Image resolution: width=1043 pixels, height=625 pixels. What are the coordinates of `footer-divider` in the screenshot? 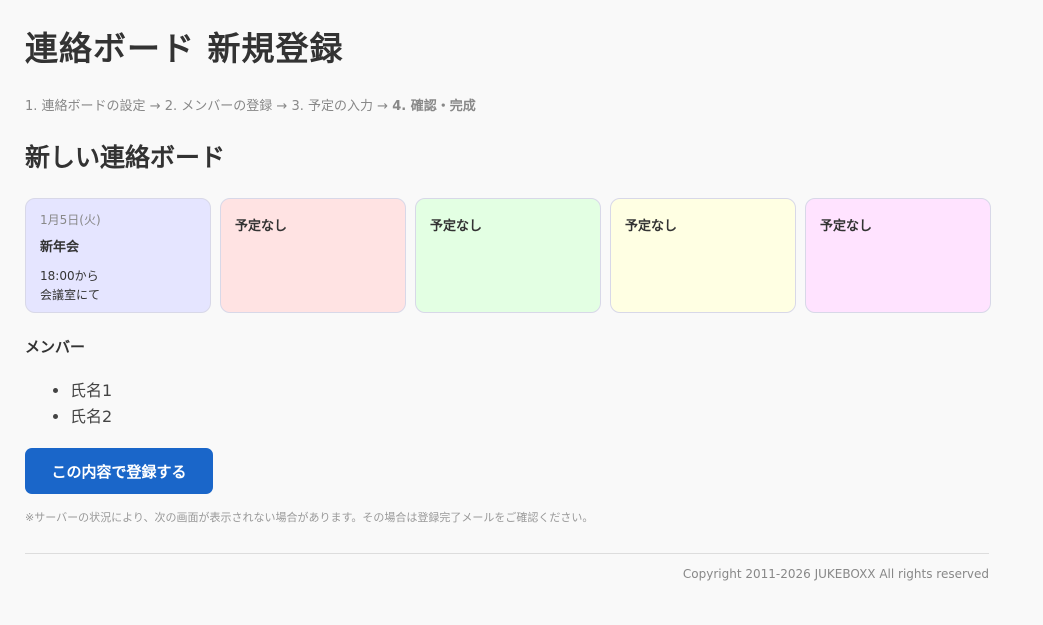 It's located at (507, 553).